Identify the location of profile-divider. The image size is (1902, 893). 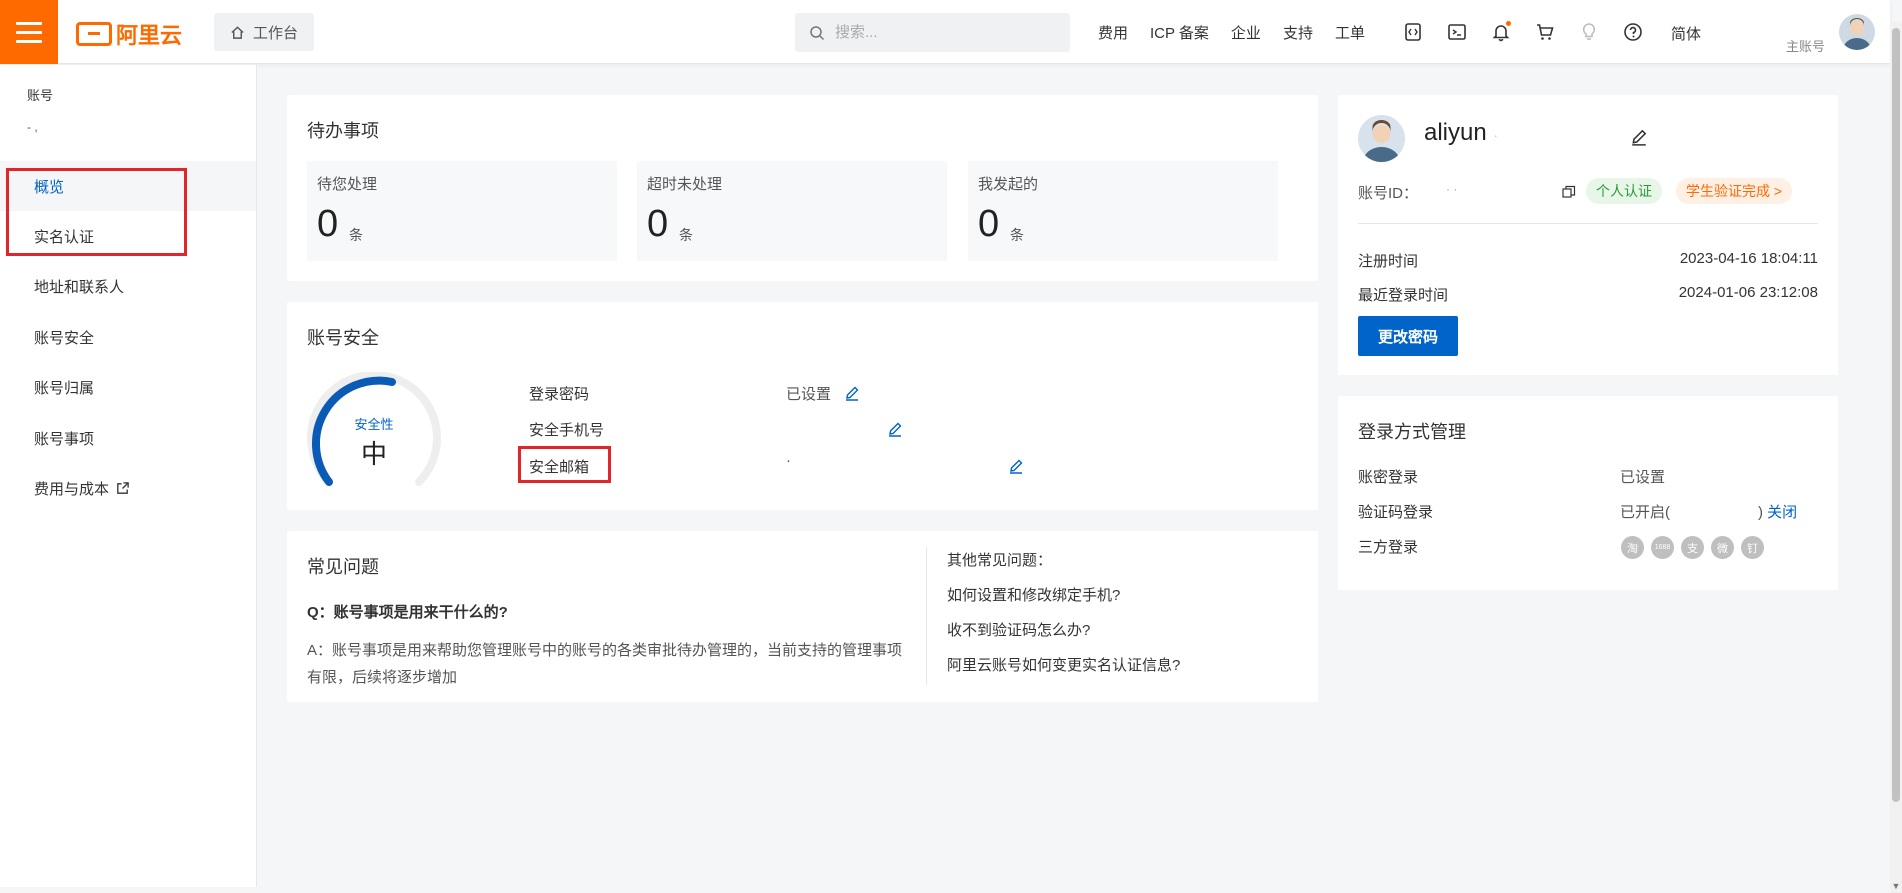
(1588, 223).